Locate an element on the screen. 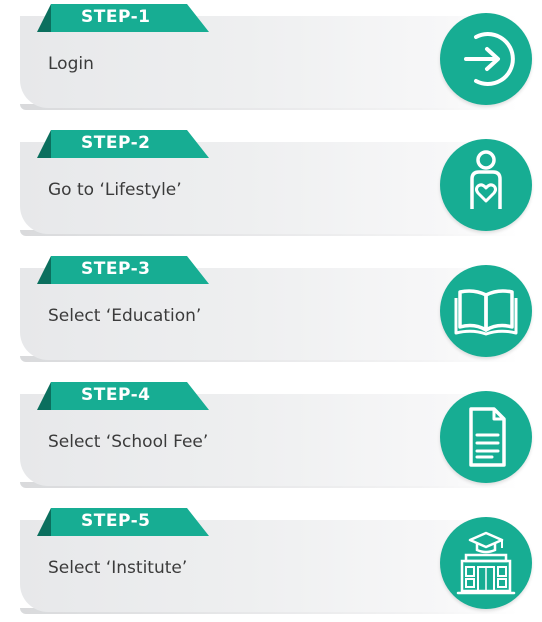 This screenshot has width=542, height=622. step-description: Select ‘Education’ is located at coordinates (125, 316).